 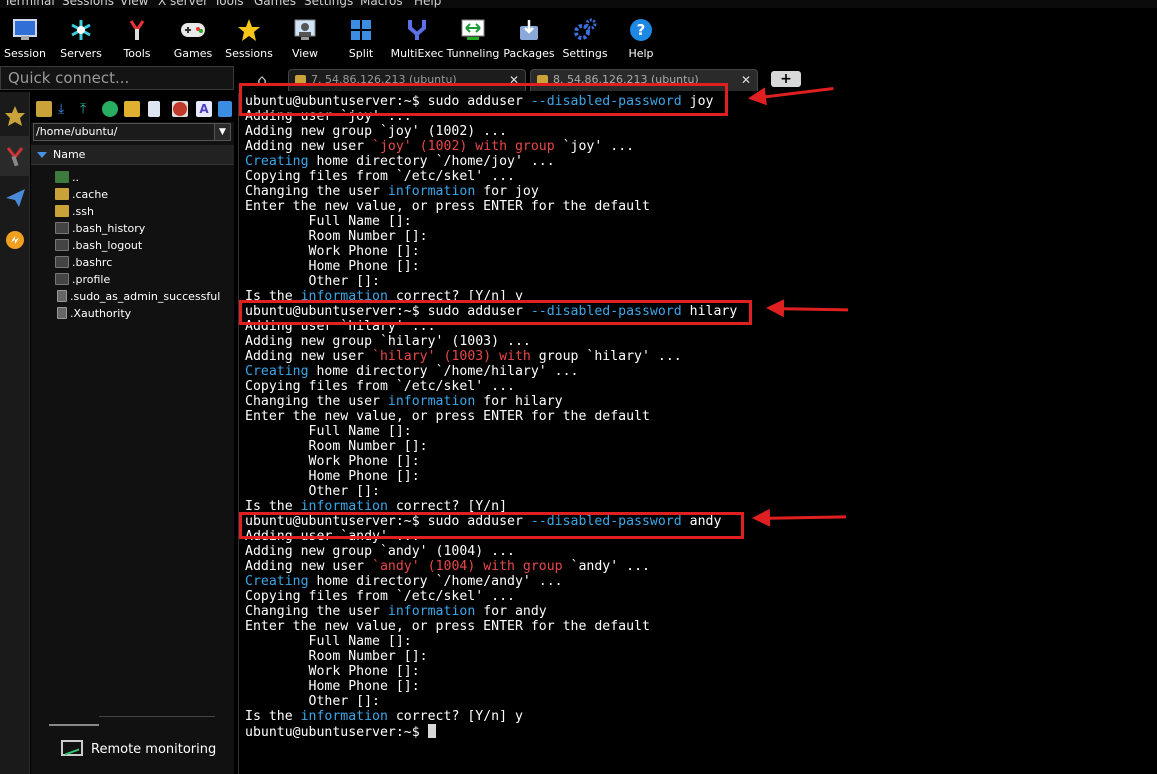 I want to click on download-icon: ⤓, so click(x=66, y=109).